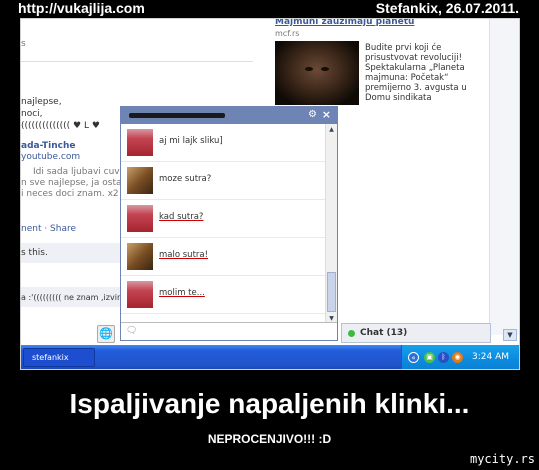  I want to click on chat-bar-label: Chat (13), so click(384, 333).